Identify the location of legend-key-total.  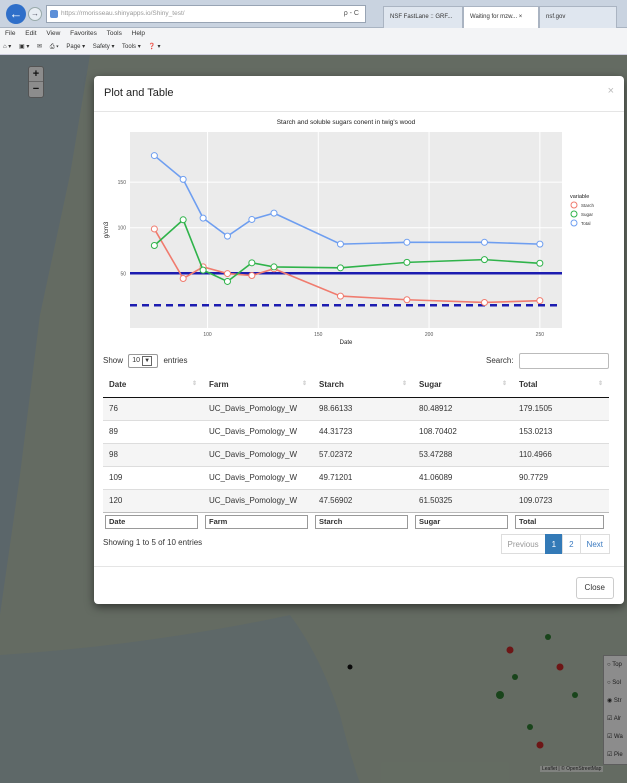
(574, 223).